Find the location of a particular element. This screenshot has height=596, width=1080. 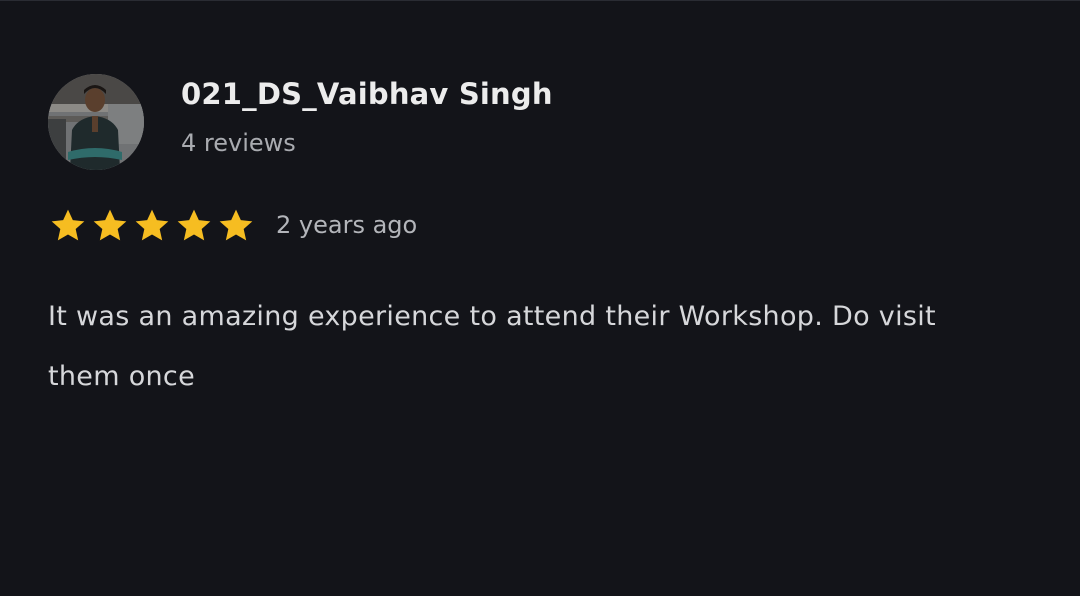

star-rating is located at coordinates (152, 226).